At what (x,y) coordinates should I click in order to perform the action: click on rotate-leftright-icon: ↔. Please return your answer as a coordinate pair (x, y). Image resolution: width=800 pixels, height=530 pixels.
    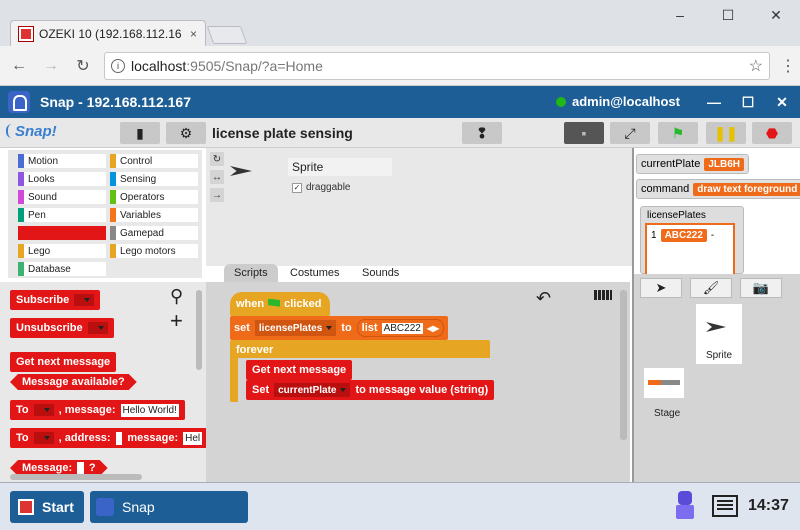
    Looking at the image, I should click on (217, 177).